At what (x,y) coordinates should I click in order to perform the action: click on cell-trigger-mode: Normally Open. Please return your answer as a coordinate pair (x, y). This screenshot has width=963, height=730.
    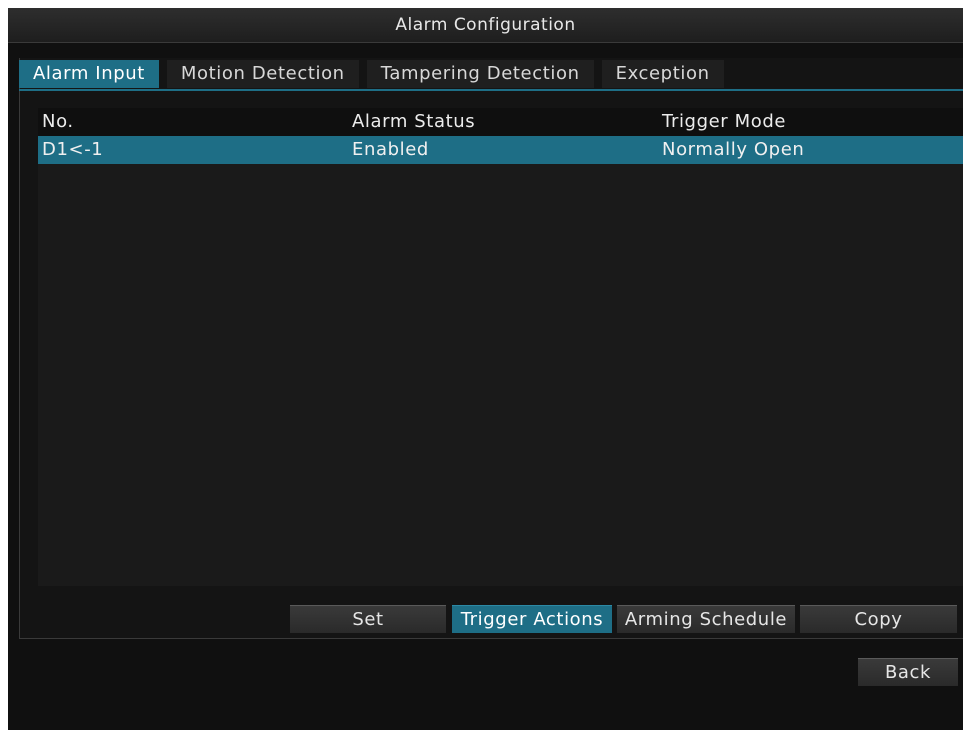
    Looking at the image, I should click on (733, 149).